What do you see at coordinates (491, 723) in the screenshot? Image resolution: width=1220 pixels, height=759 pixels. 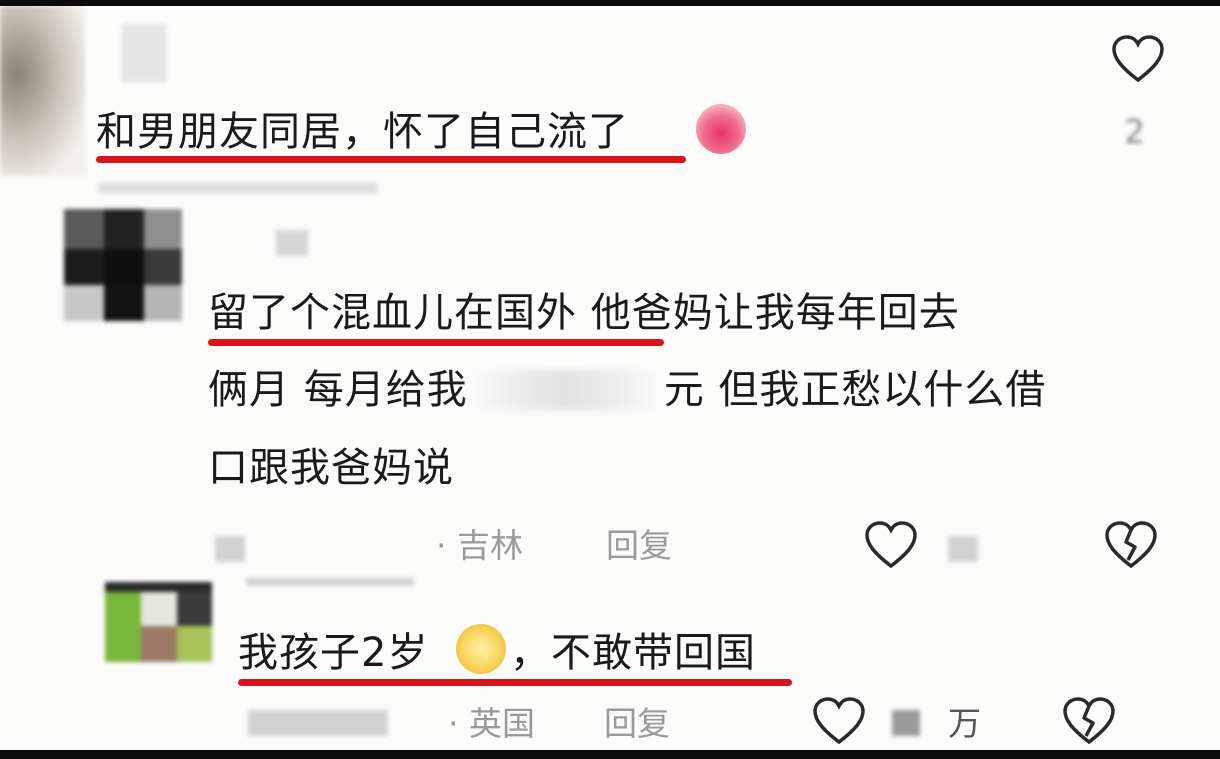 I see `location-label: · 英国` at bounding box center [491, 723].